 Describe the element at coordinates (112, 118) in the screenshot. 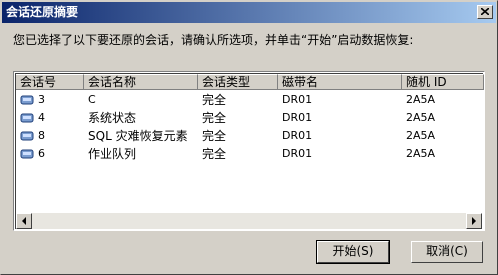

I see `cell-session-name: 系统状态` at that location.